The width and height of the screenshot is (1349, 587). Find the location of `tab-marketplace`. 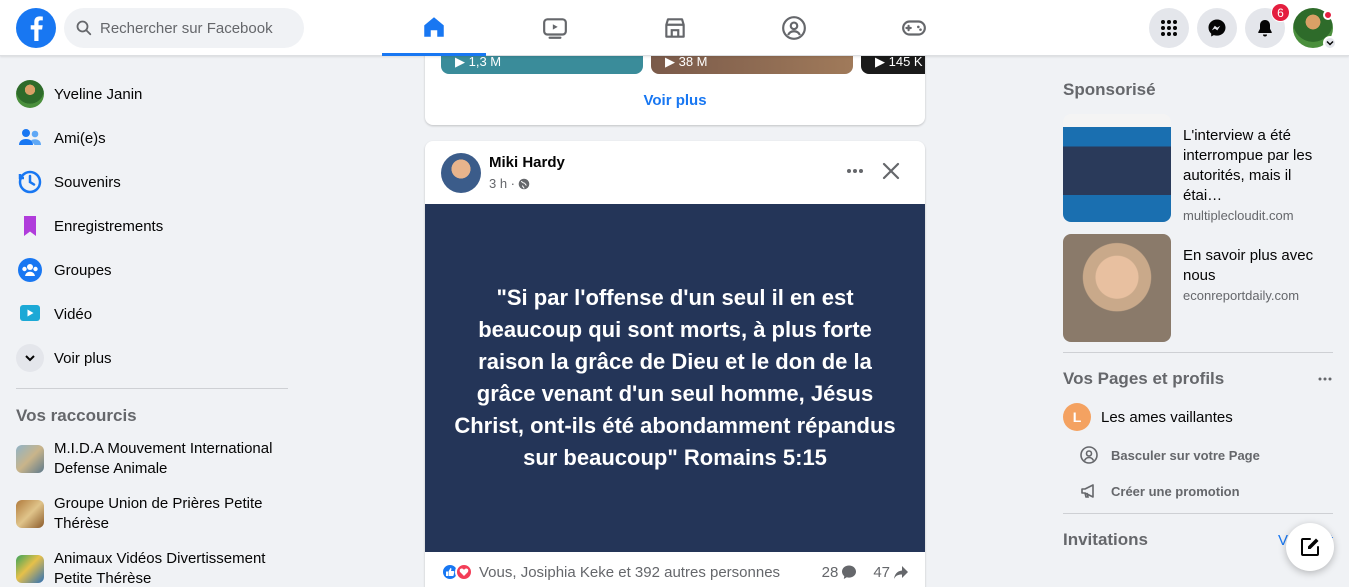

tab-marketplace is located at coordinates (675, 28).